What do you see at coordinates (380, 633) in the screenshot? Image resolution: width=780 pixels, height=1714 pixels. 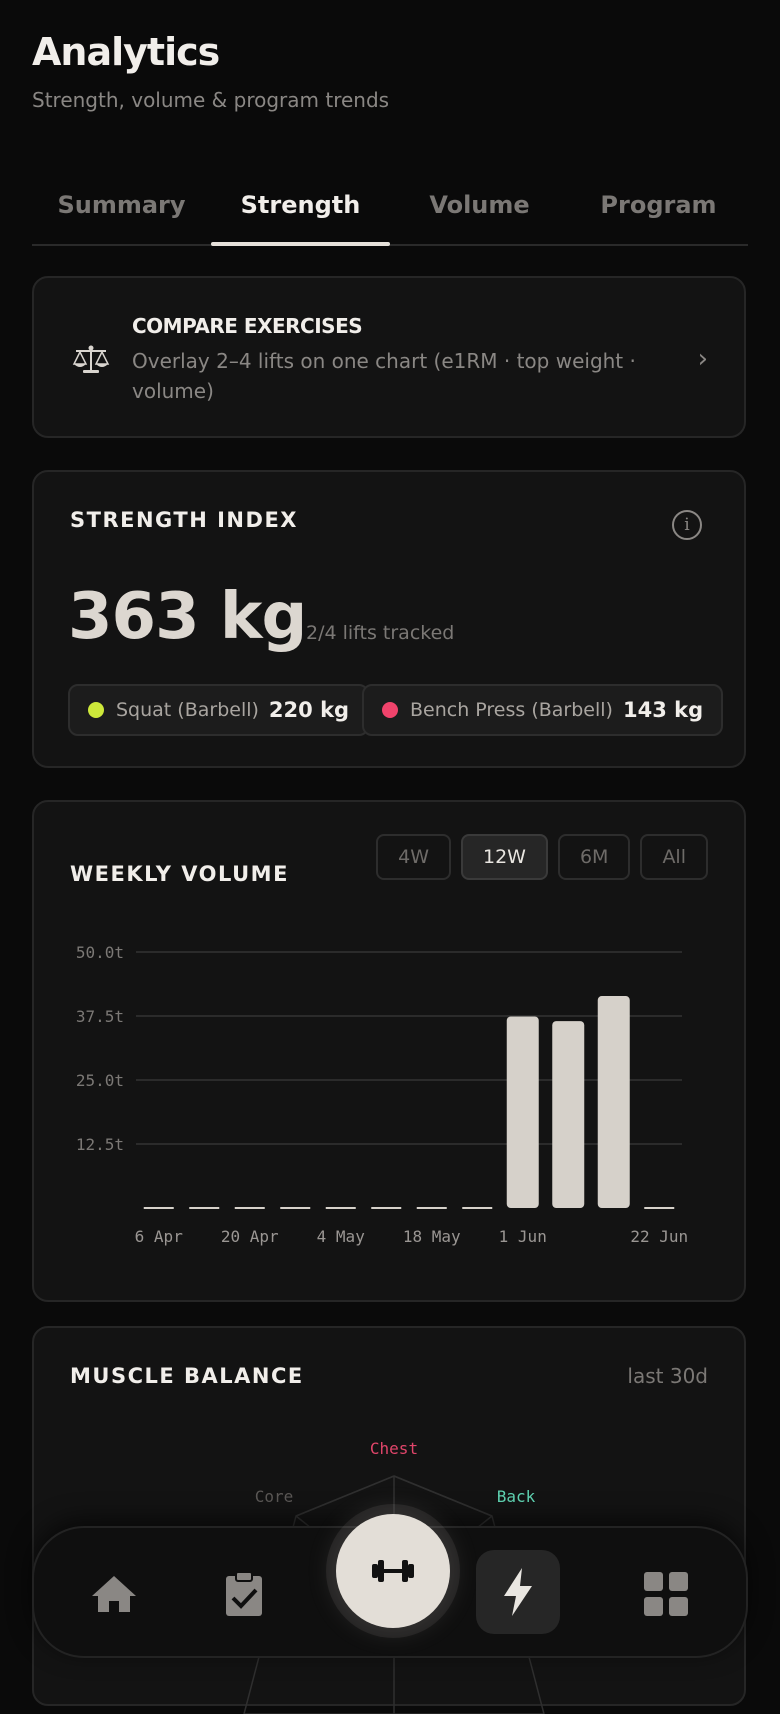 I see `lifts-tracked-label: 2/4 lifts tracked` at bounding box center [380, 633].